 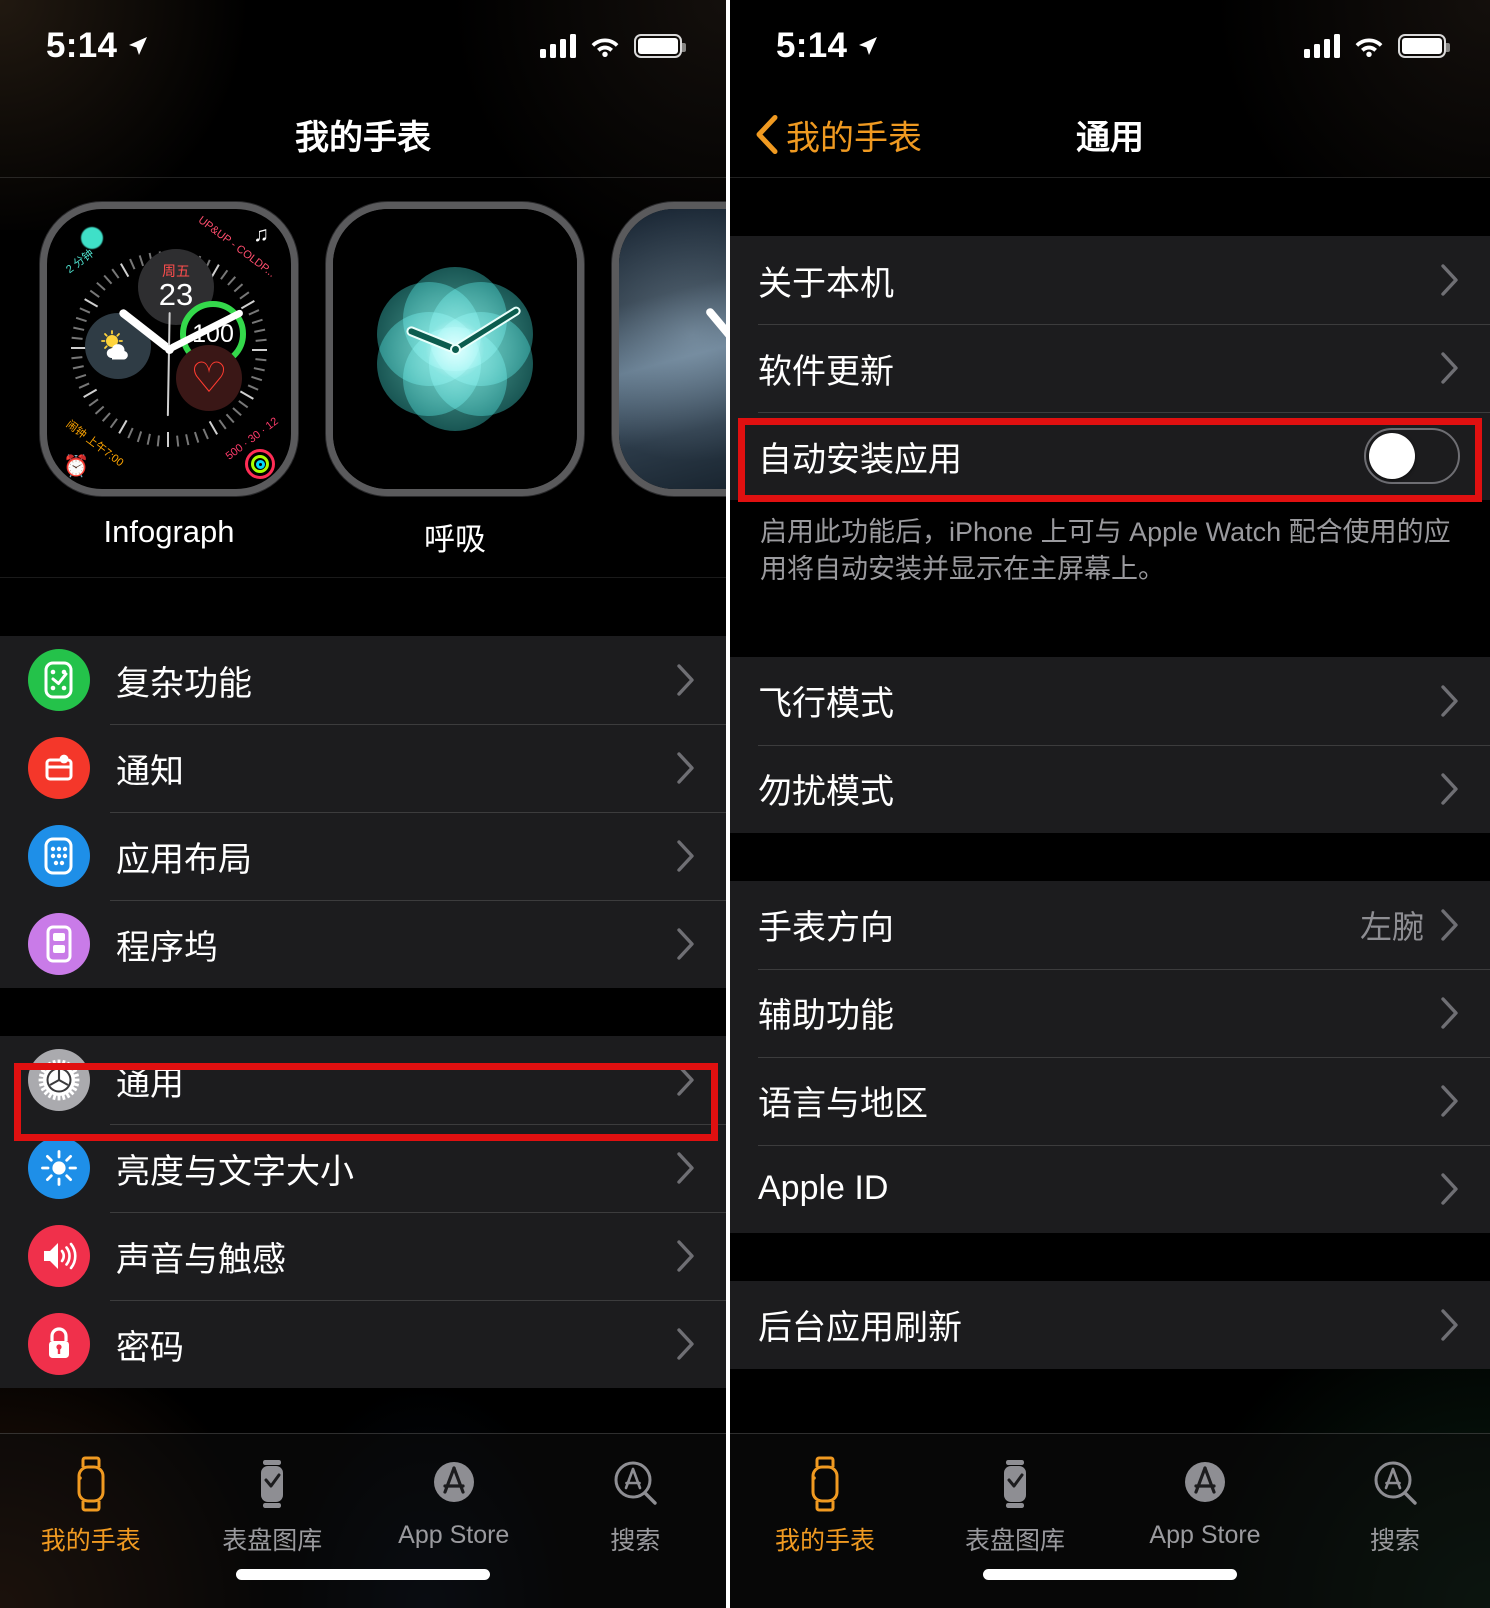 I want to click on settings-row-label: 后台应用刷新, so click(x=860, y=1328).